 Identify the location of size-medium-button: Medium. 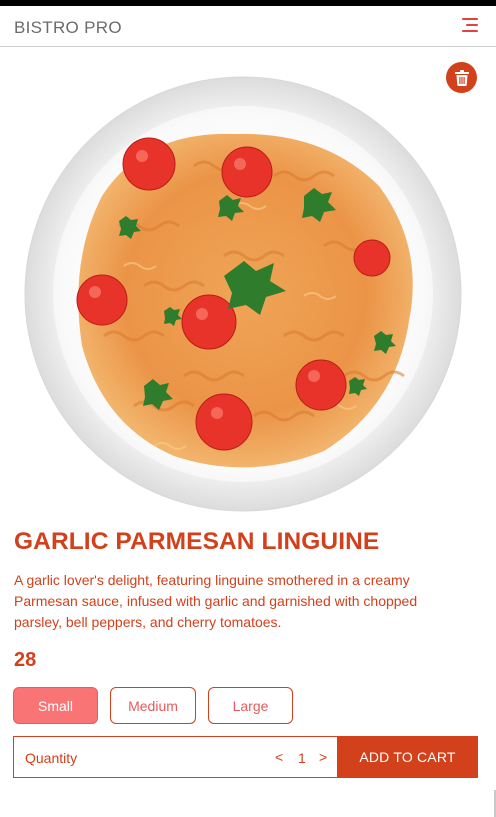
(153, 705).